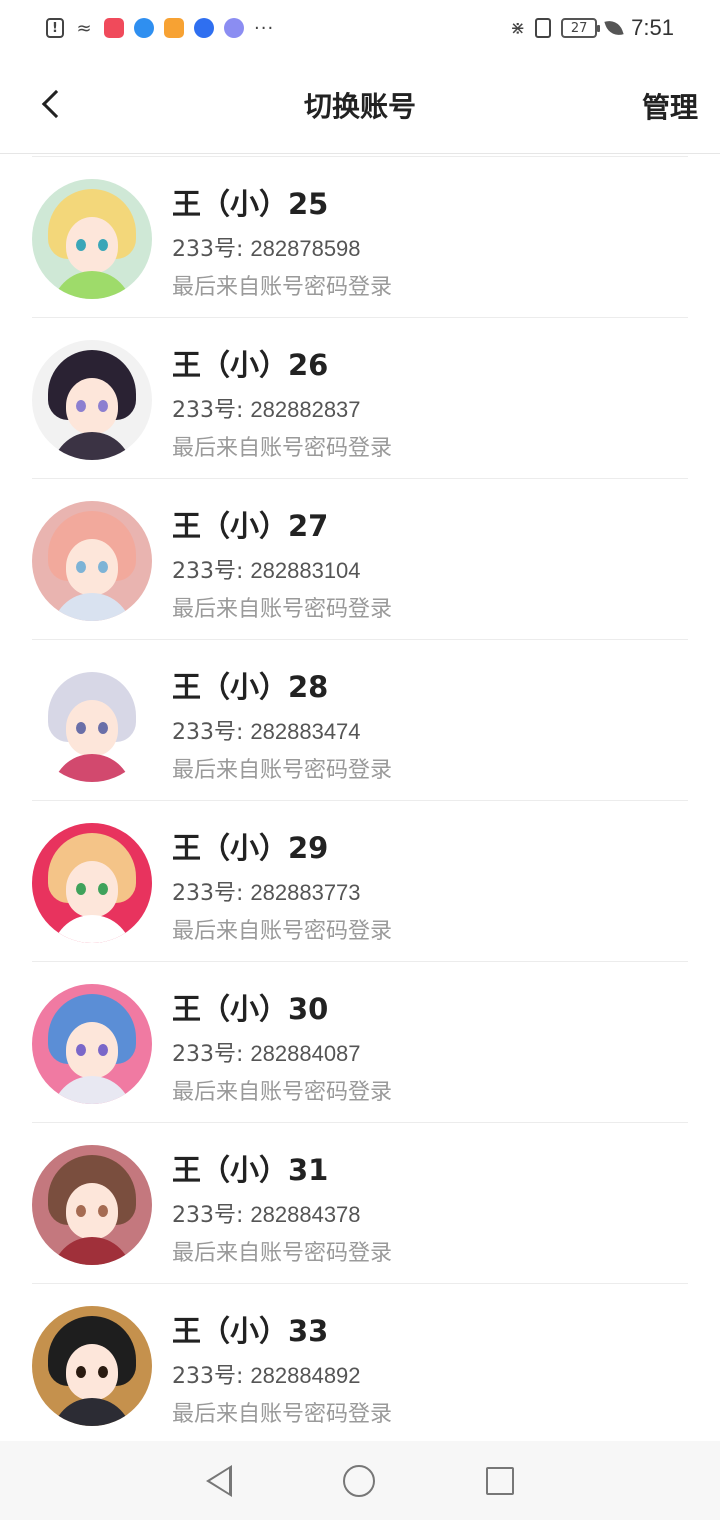 This screenshot has width=720, height=1520. What do you see at coordinates (360, 28) in the screenshot?
I see `status-bar: ! ≈ ··· ⋇ 27 7:51` at bounding box center [360, 28].